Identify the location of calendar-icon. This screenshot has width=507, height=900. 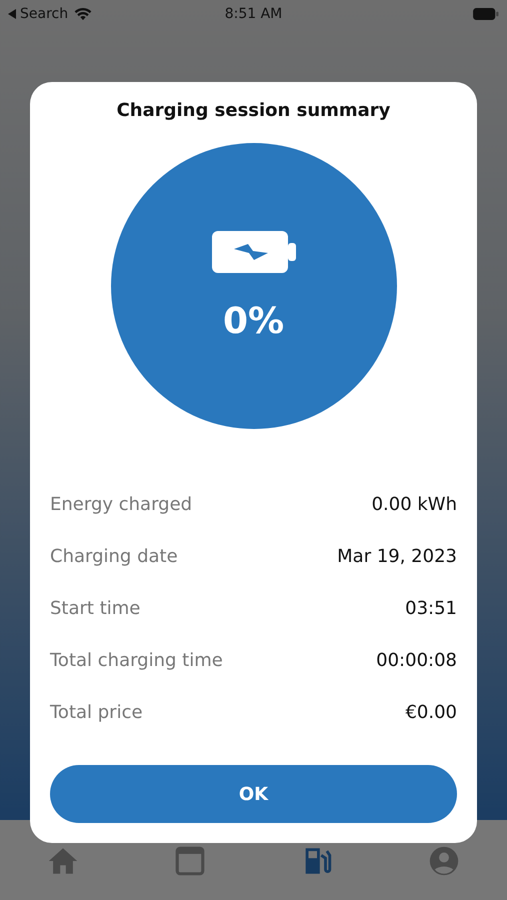
(190, 861).